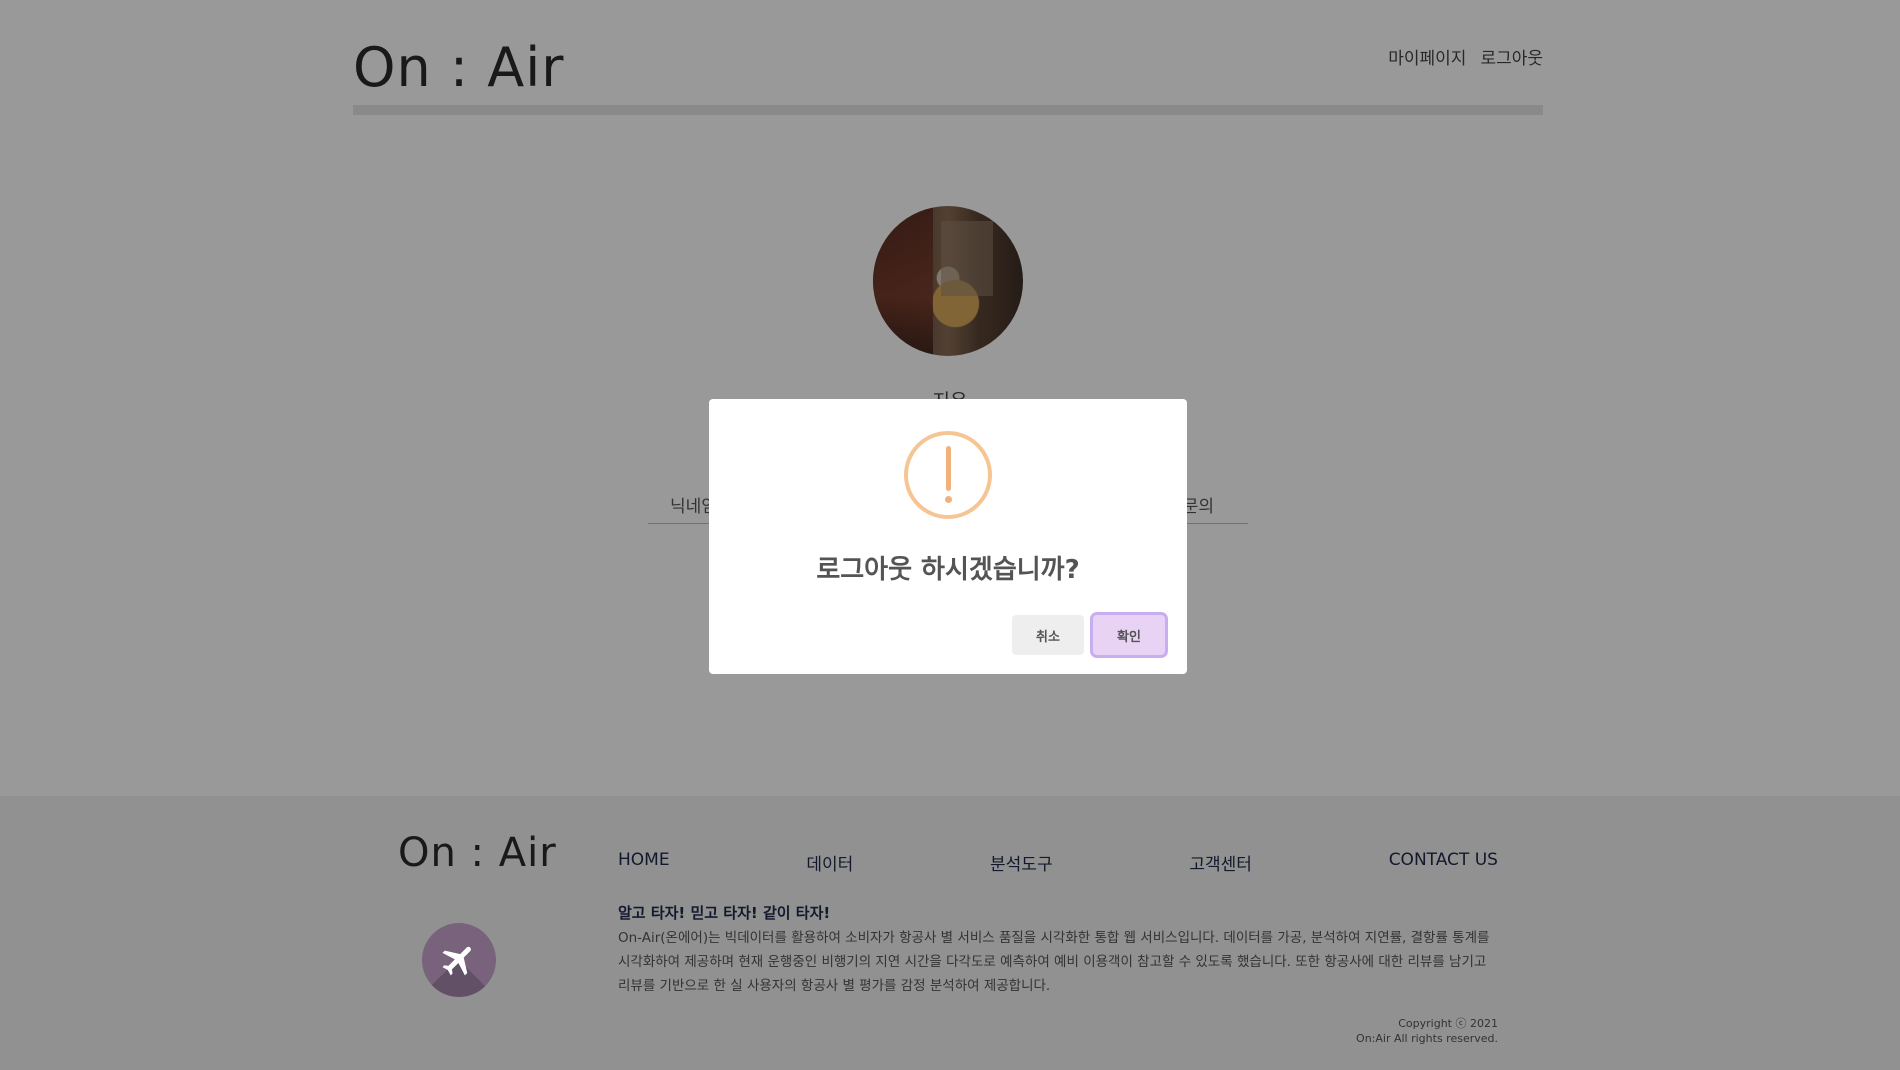 The width and height of the screenshot is (1900, 1070). What do you see at coordinates (948, 499) in the screenshot?
I see `exclamation-dot` at bounding box center [948, 499].